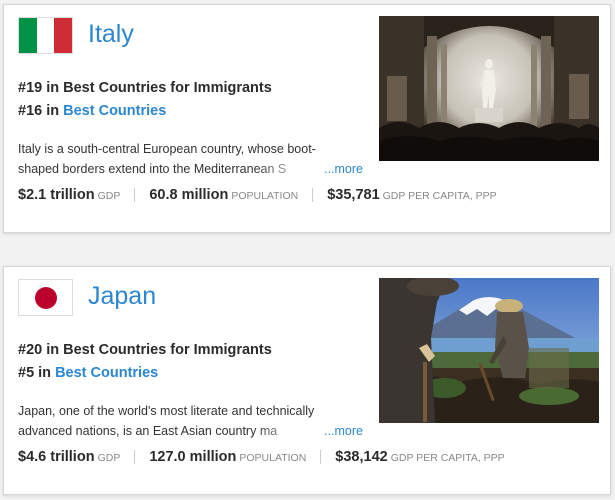  I want to click on mount-fuji-farmers-photo, so click(489, 350).